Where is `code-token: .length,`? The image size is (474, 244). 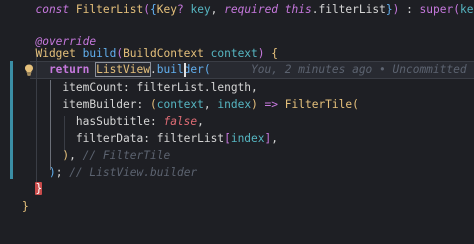
code-token: .length, is located at coordinates (230, 87).